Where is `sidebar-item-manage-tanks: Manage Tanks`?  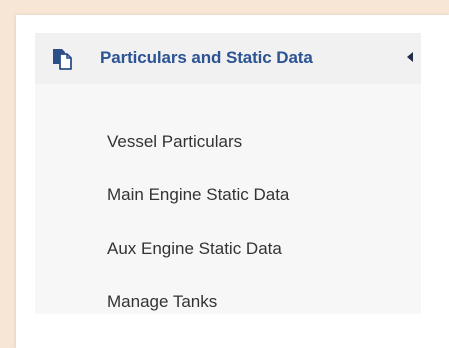
sidebar-item-manage-tanks: Manage Tanks is located at coordinates (162, 302).